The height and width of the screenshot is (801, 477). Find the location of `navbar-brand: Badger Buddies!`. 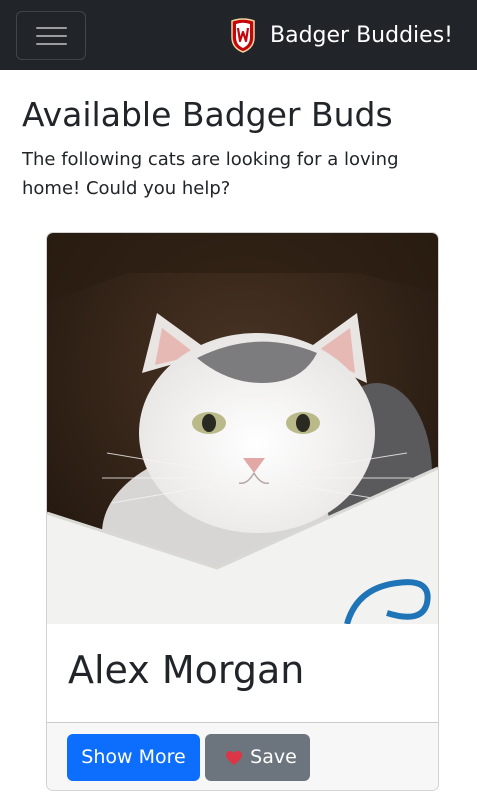

navbar-brand: Badger Buddies! is located at coordinates (361, 36).